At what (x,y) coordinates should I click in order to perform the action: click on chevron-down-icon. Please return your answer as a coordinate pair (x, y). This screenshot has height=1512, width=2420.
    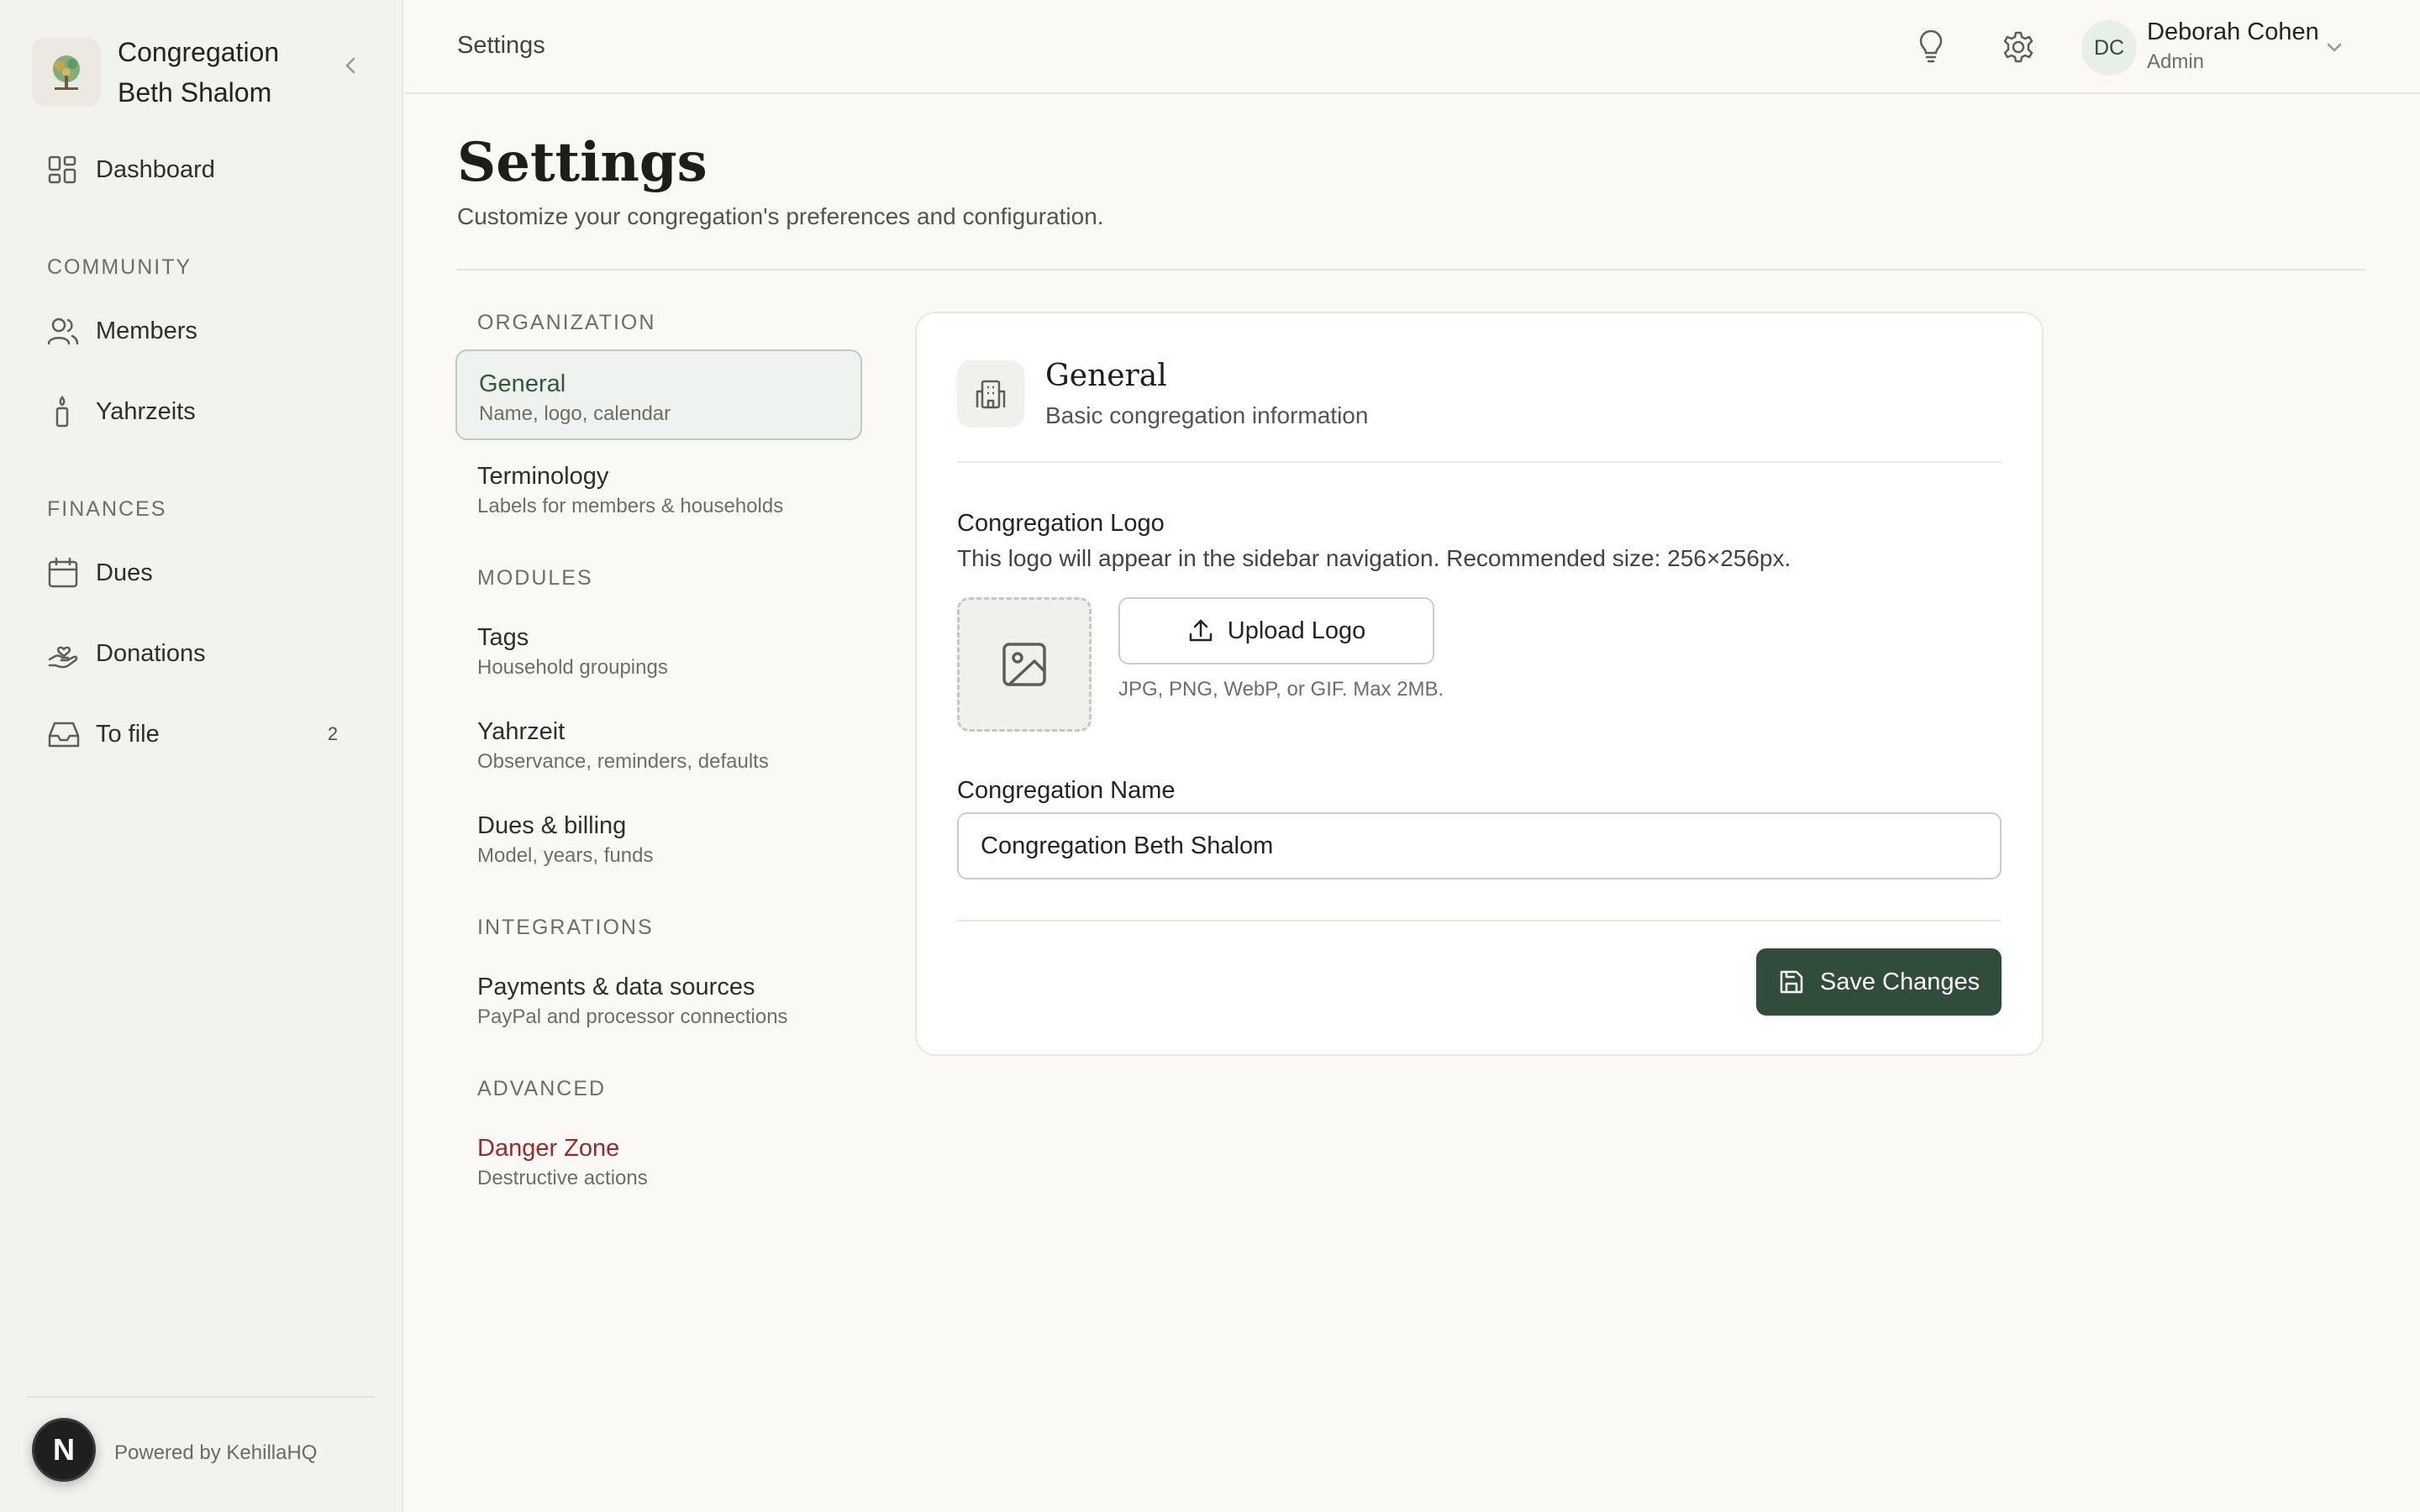
    Looking at the image, I should click on (2334, 47).